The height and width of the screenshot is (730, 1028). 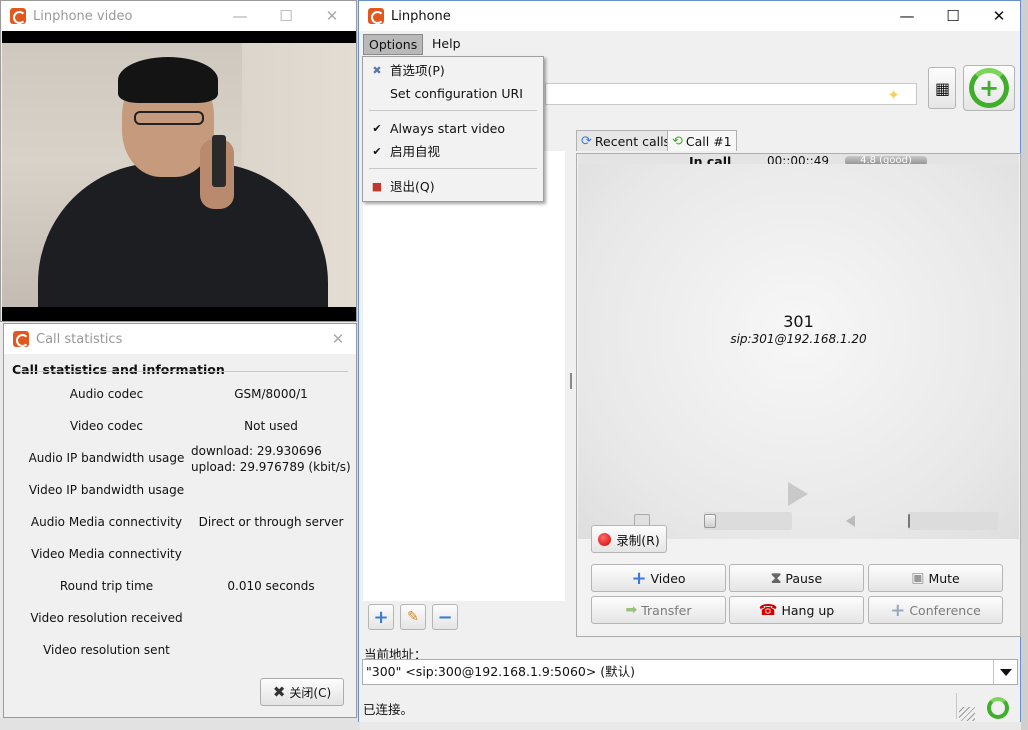 I want to click on exit-icon: ■, so click(x=377, y=186).